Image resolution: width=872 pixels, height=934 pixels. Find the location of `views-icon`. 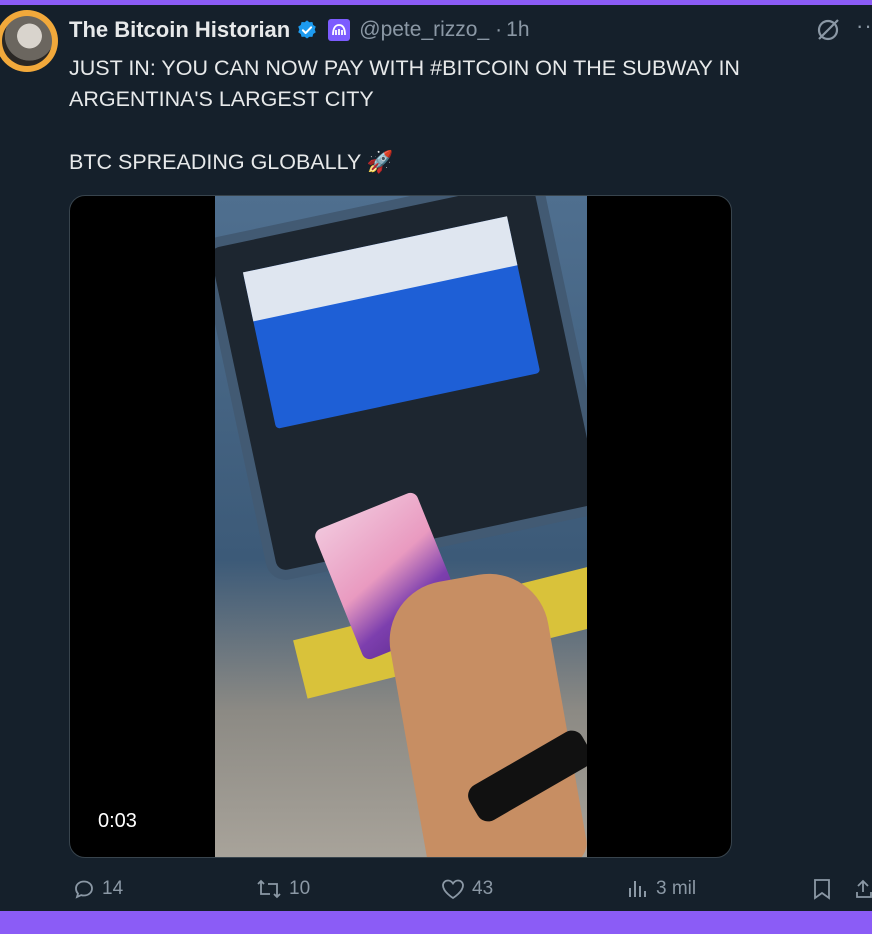

views-icon is located at coordinates (637, 889).